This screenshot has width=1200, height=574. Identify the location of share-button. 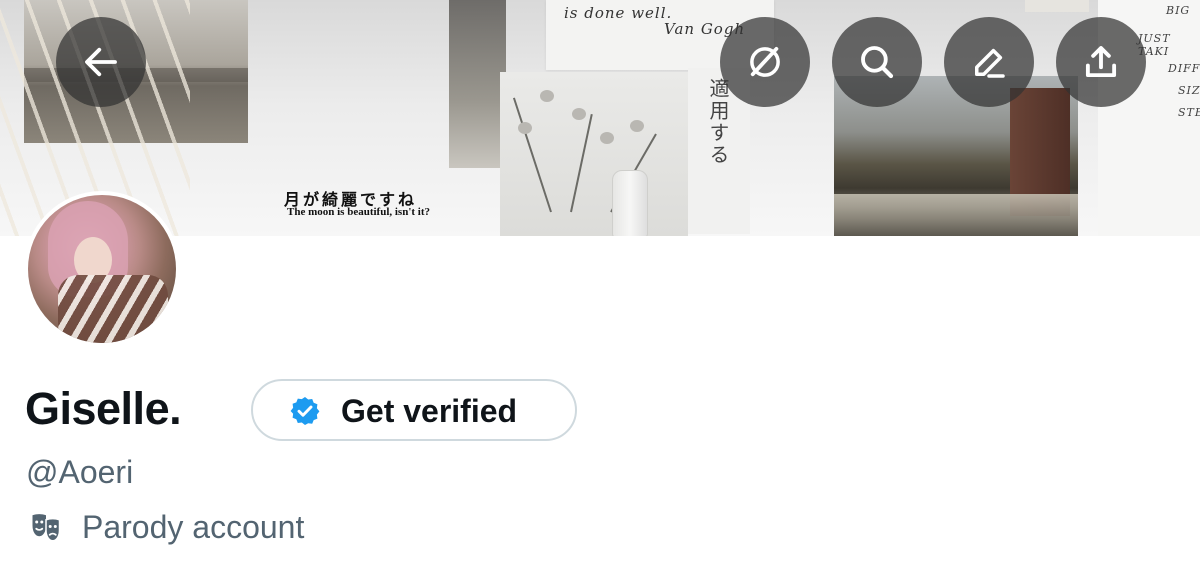
(1101, 62).